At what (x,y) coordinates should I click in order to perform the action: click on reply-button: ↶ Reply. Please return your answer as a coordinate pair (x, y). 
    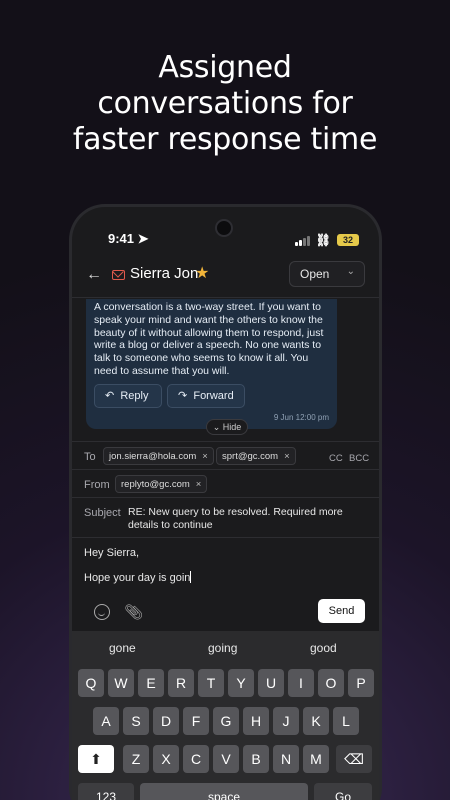
    Looking at the image, I should click on (128, 396).